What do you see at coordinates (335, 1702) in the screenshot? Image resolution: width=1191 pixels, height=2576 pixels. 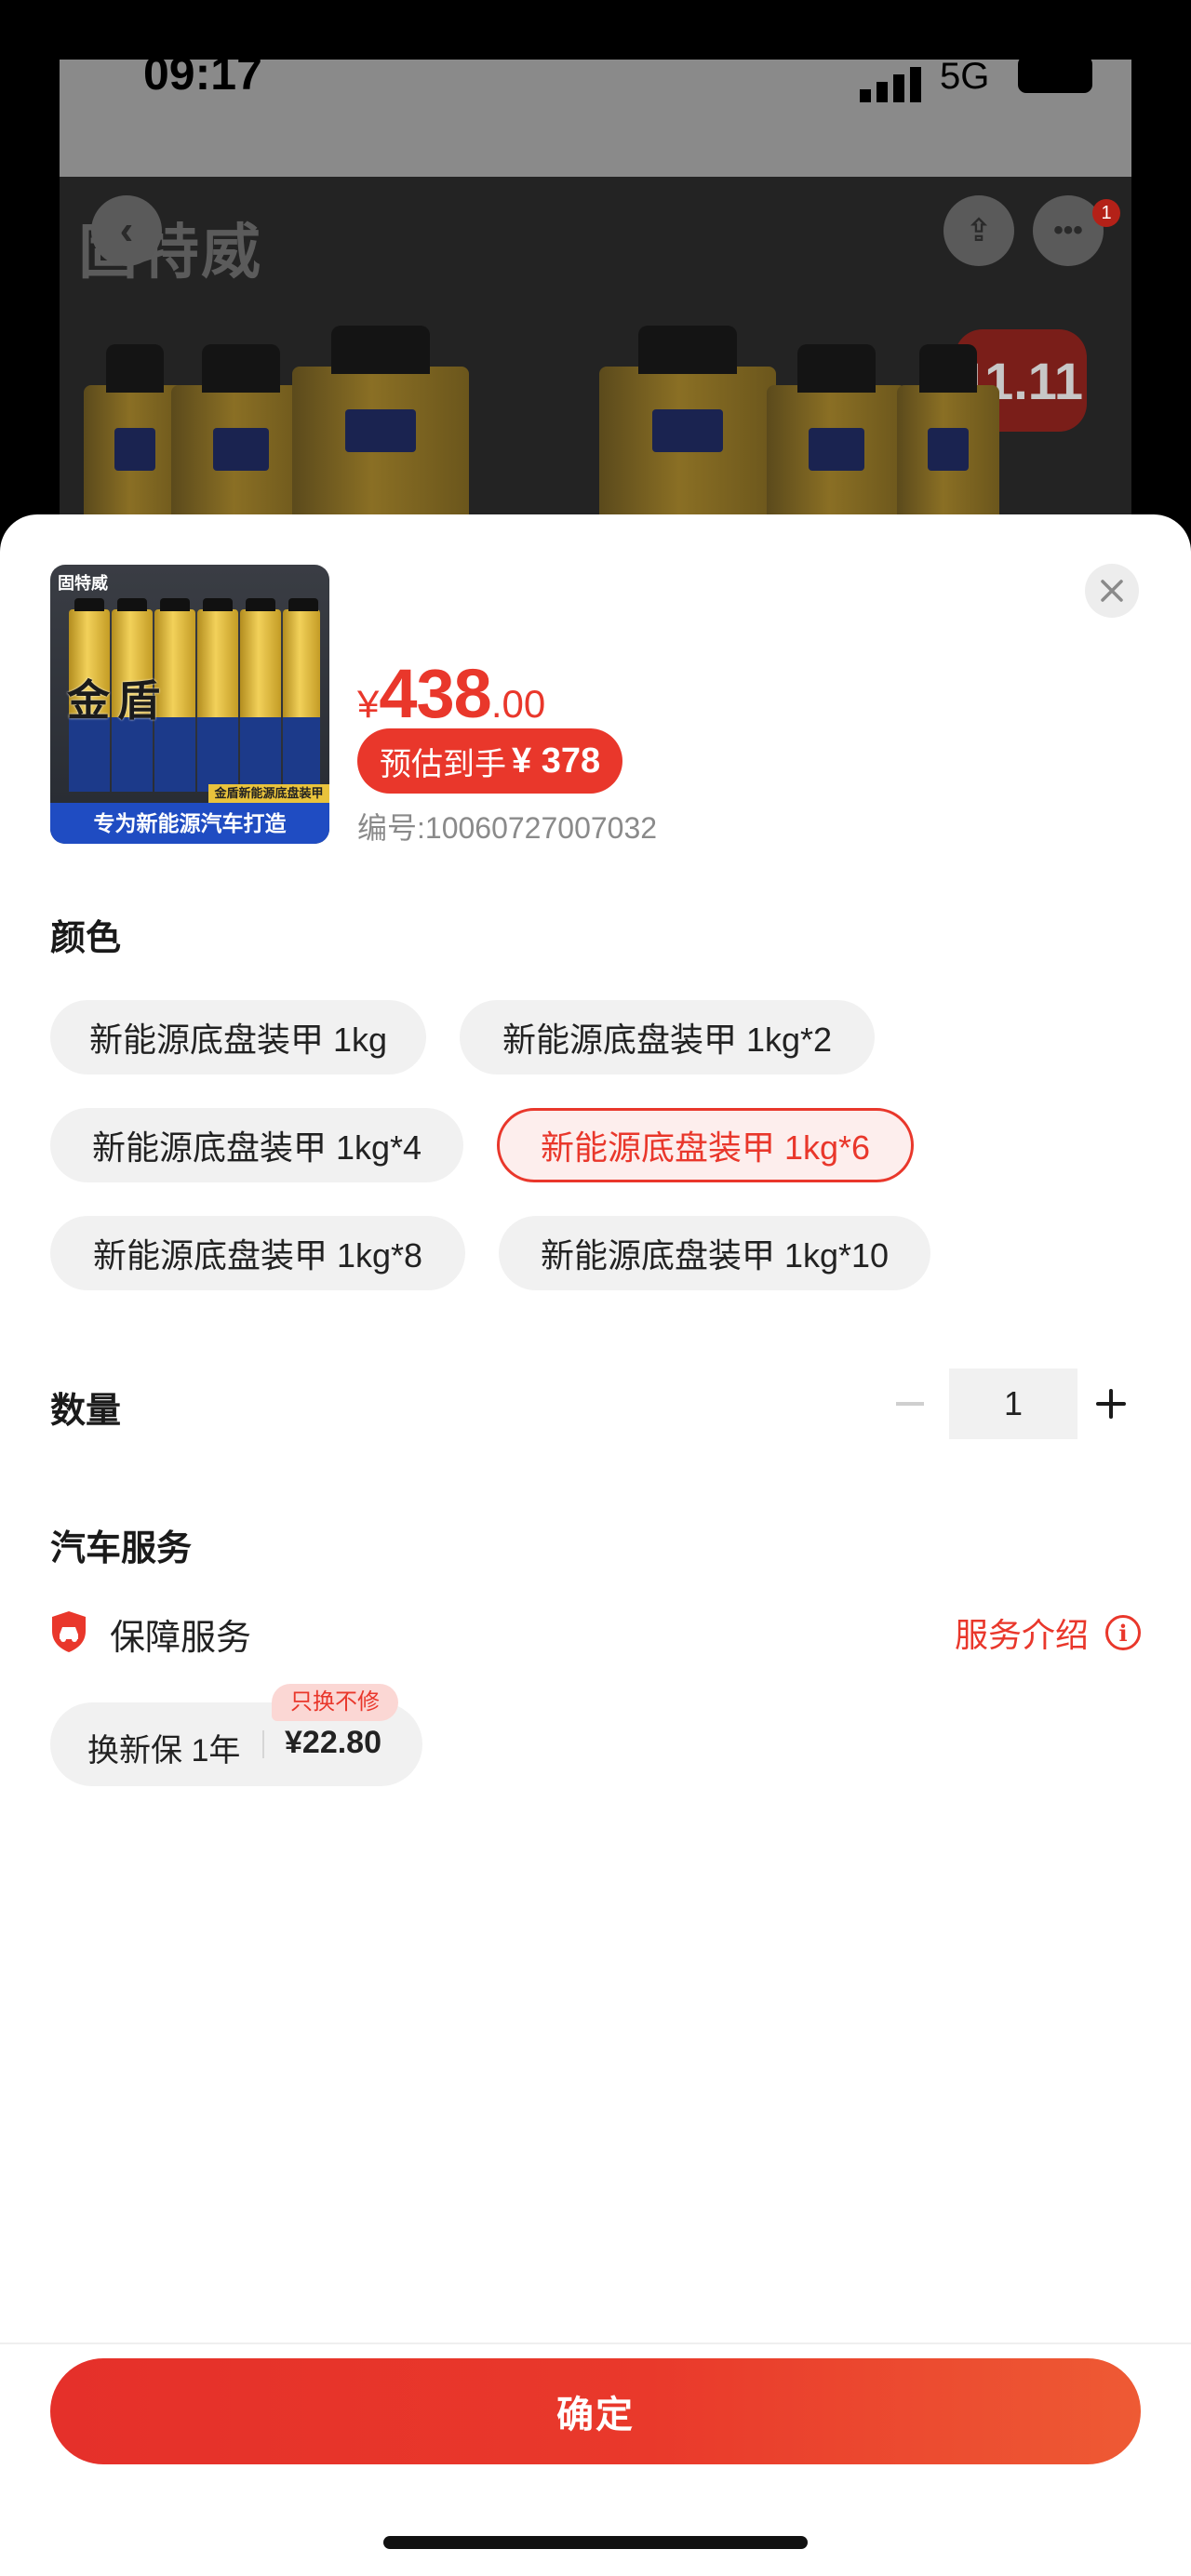 I see `service-option-tag: 只换不修` at bounding box center [335, 1702].